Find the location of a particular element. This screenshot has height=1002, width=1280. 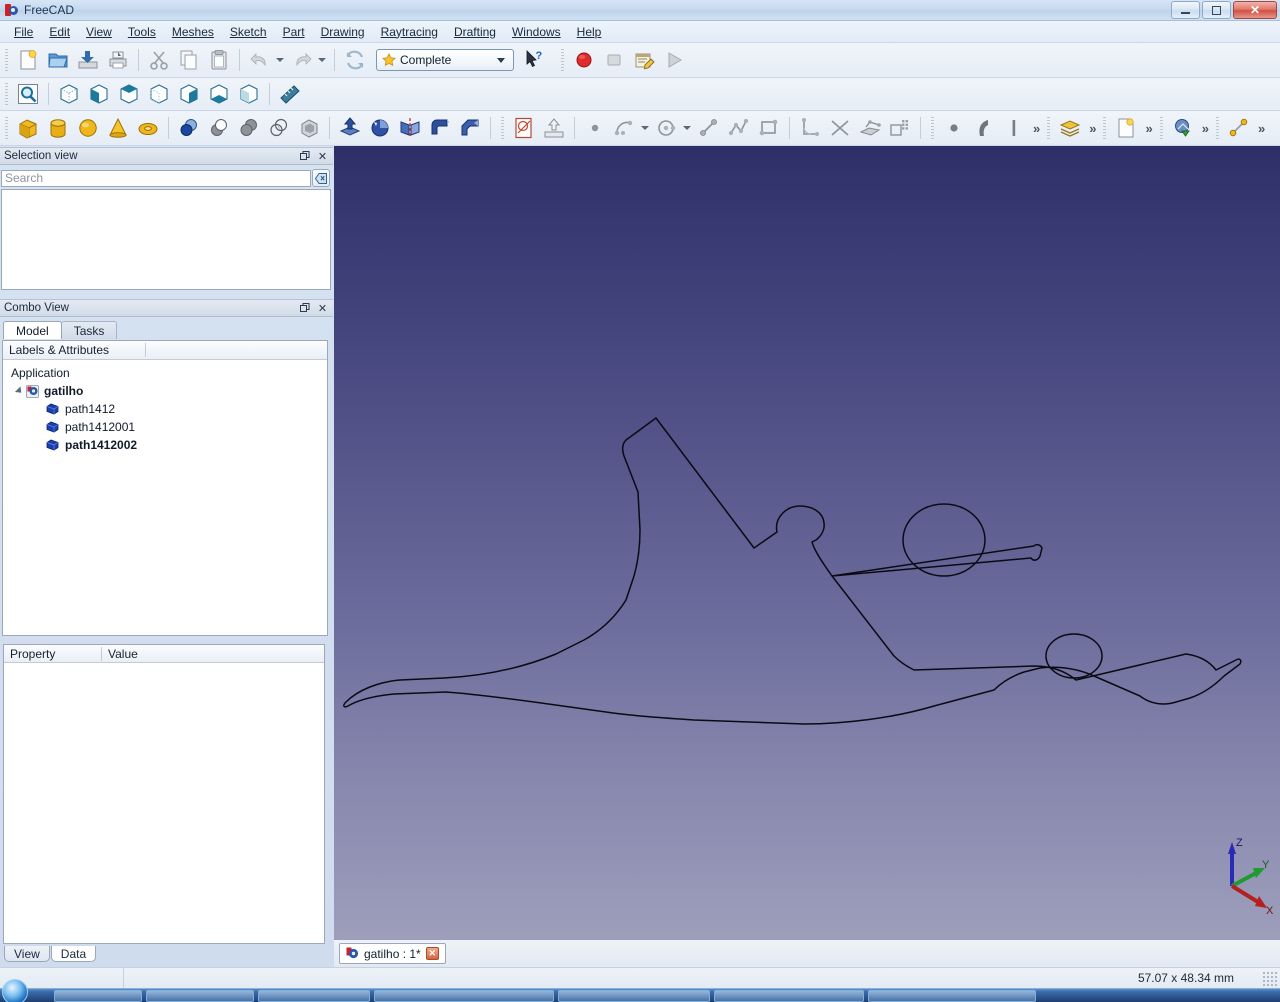

tree-root-application: Application is located at coordinates (165, 373).